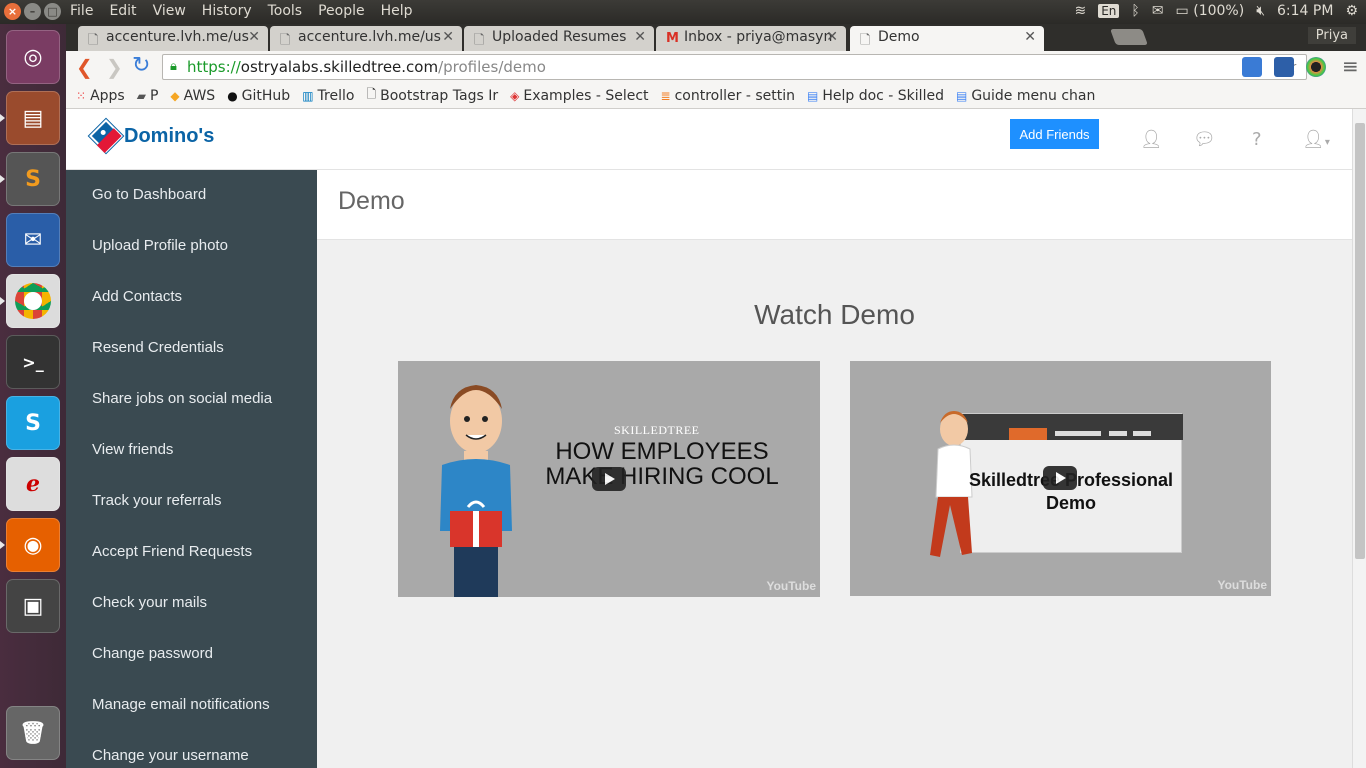  What do you see at coordinates (227, 11) in the screenshot?
I see `menu-history: History` at bounding box center [227, 11].